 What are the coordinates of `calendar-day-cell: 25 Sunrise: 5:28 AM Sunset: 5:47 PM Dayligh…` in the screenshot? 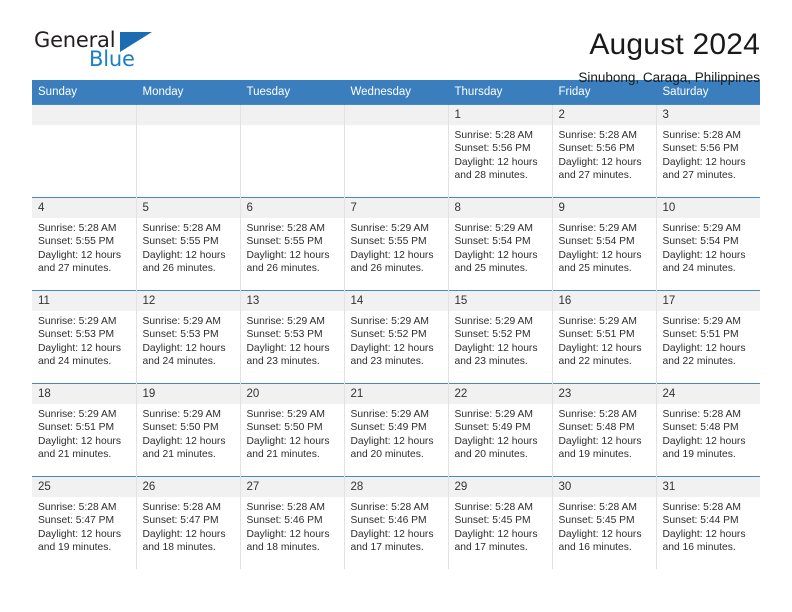 It's located at (84, 522).